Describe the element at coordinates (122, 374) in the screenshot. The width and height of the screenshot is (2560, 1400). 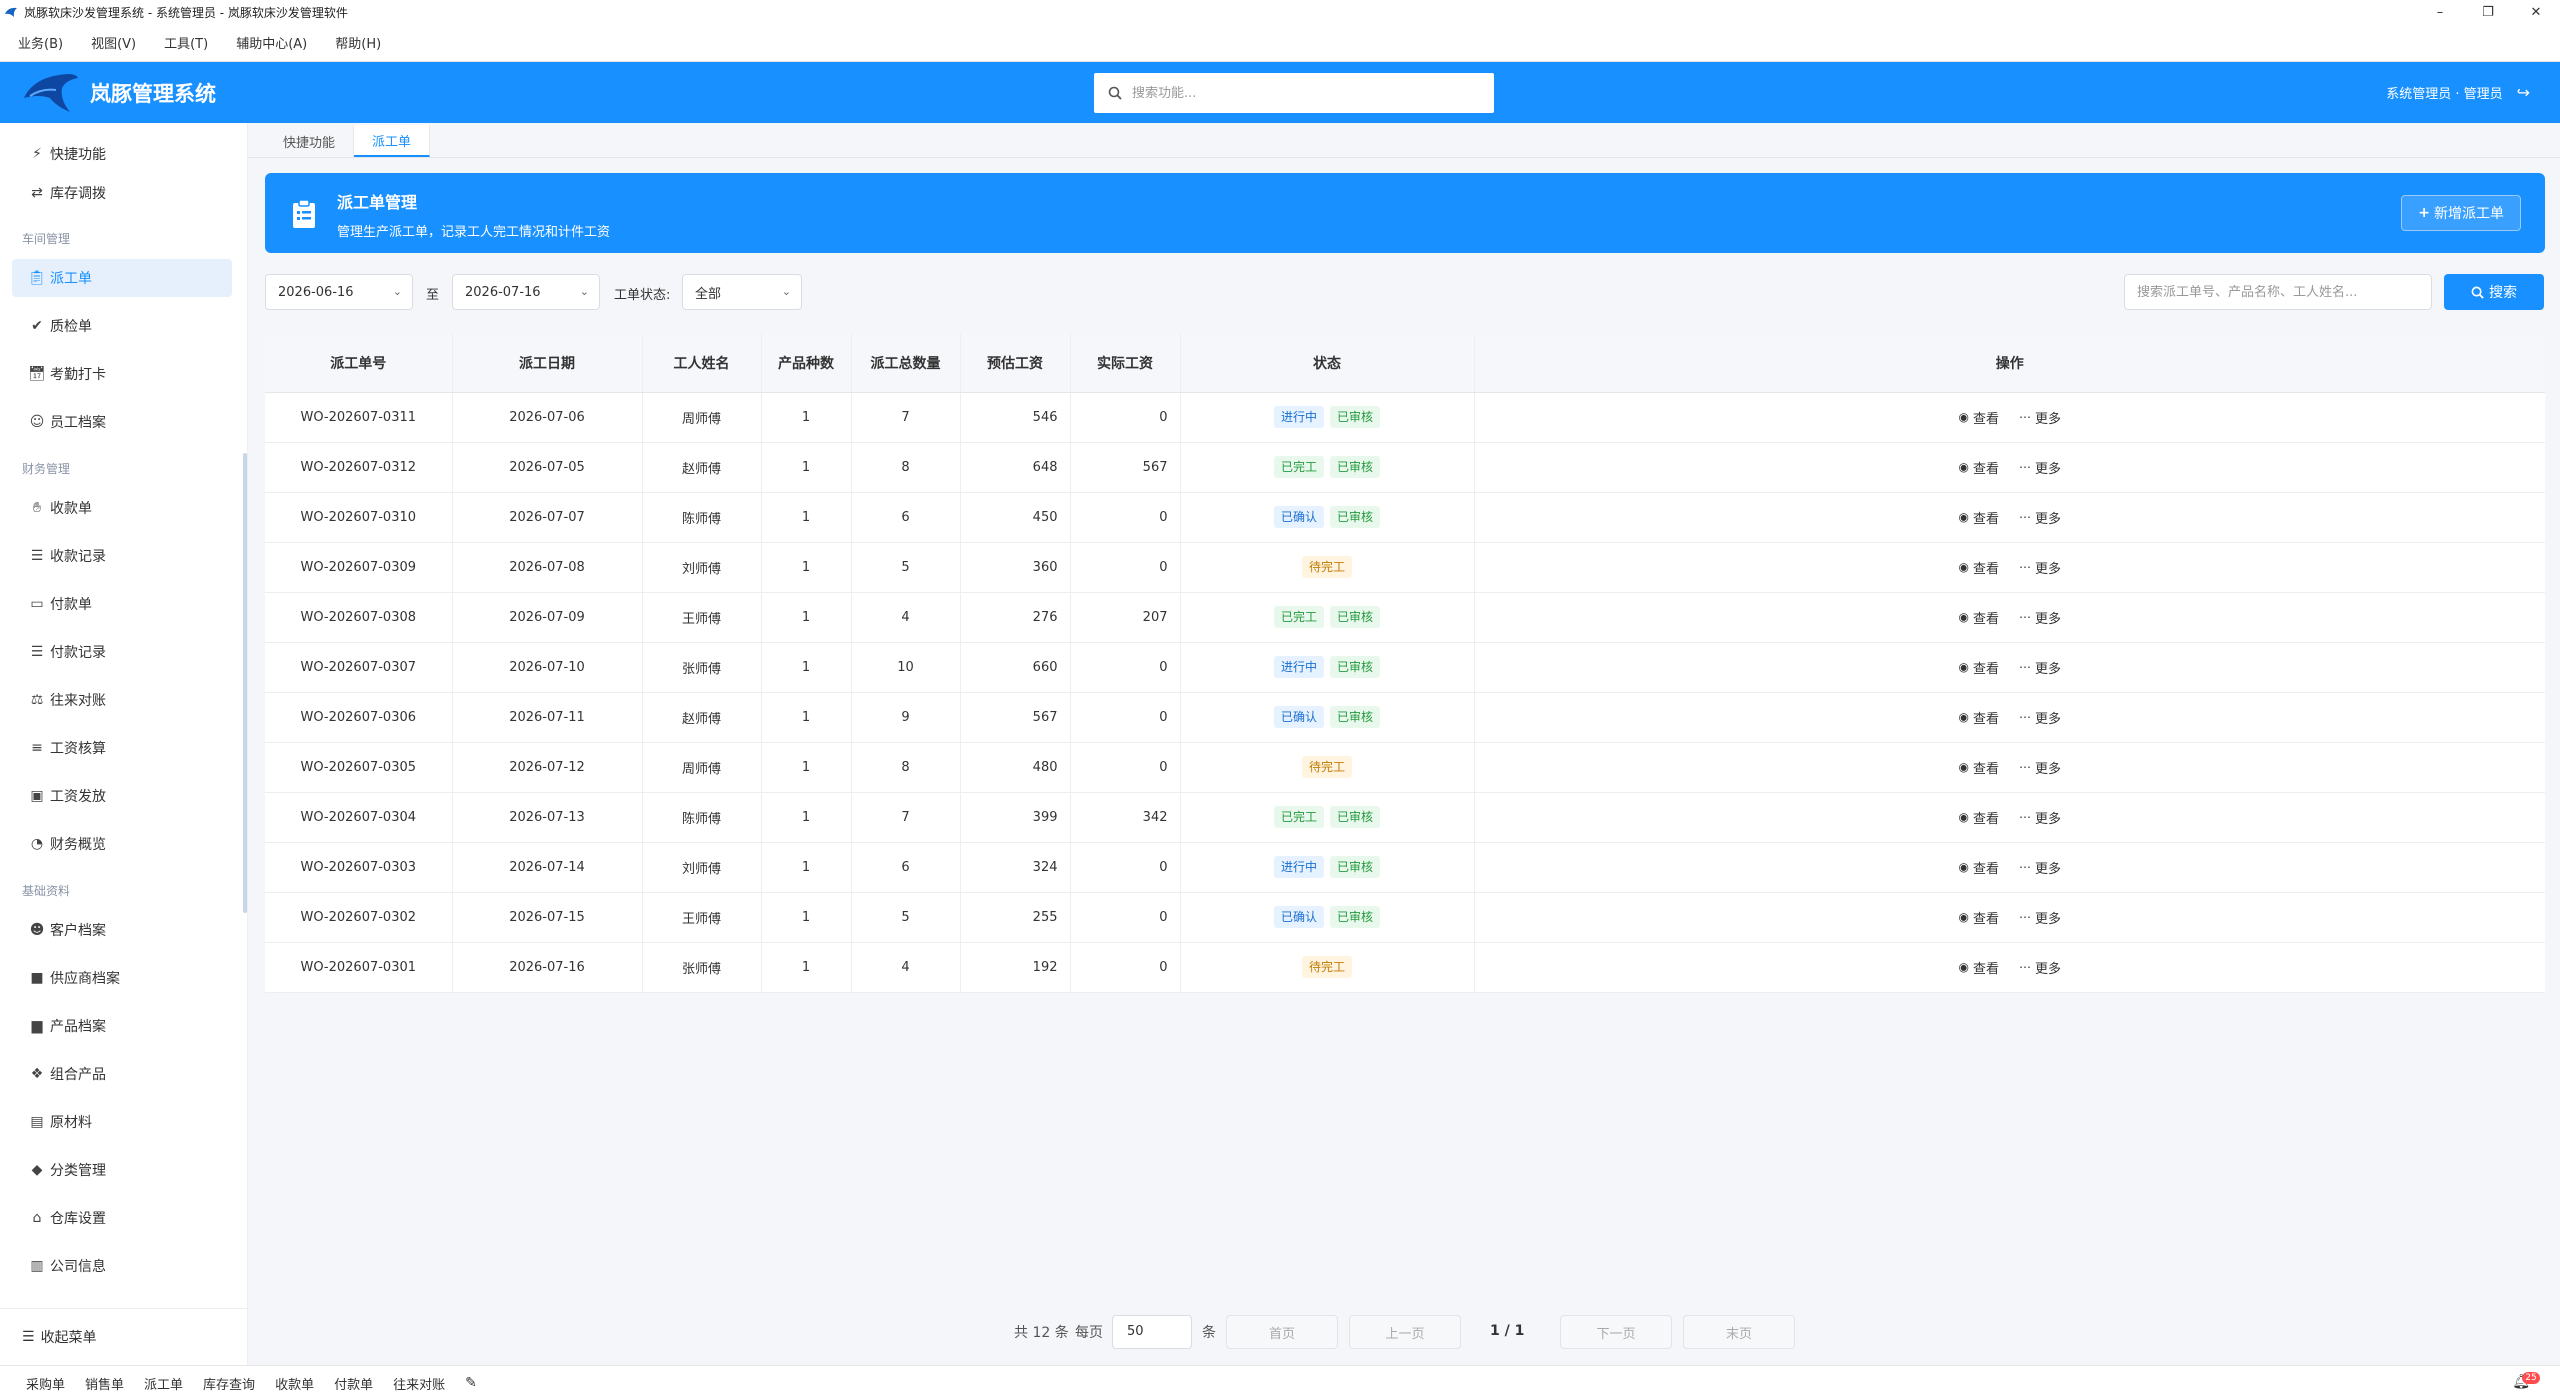
I see `sidebar-item-attendance: 📅︎ 考勤打卡` at that location.